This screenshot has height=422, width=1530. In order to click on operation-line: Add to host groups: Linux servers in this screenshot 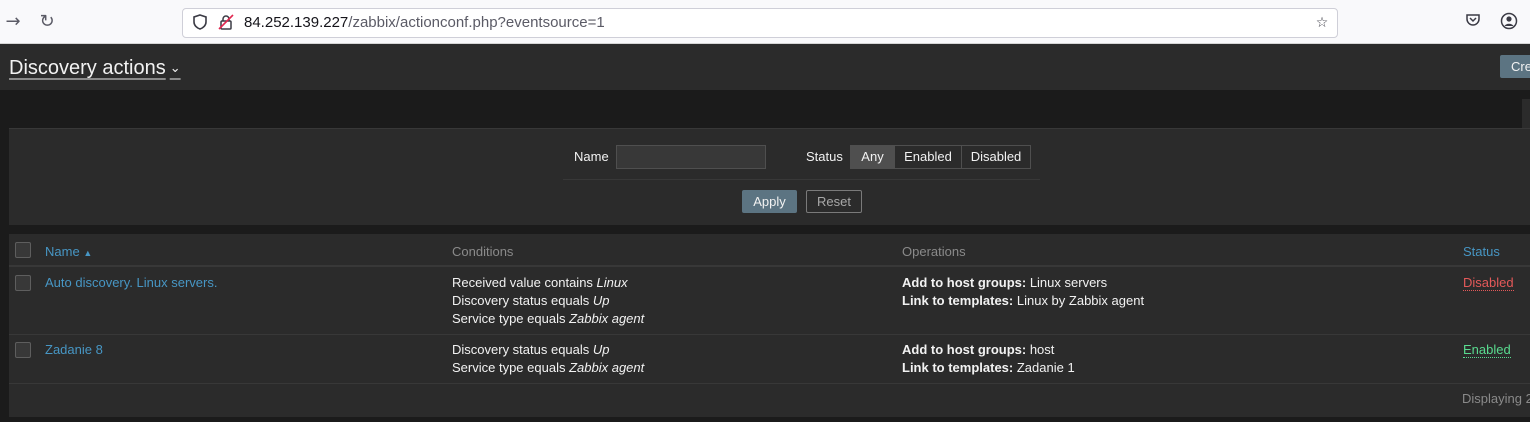, I will do `click(1005, 282)`.